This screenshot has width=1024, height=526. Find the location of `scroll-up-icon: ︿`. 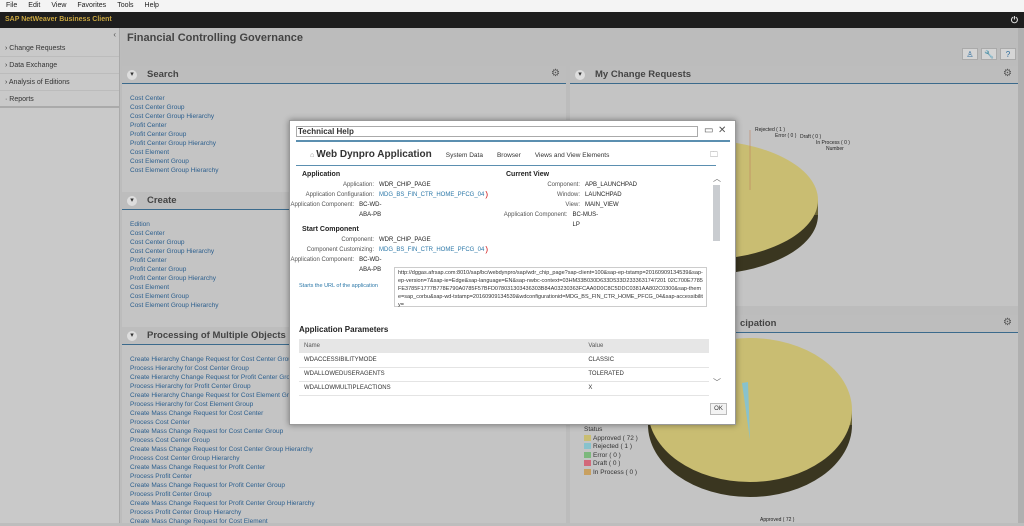

scroll-up-icon: ︿ is located at coordinates (717, 178).